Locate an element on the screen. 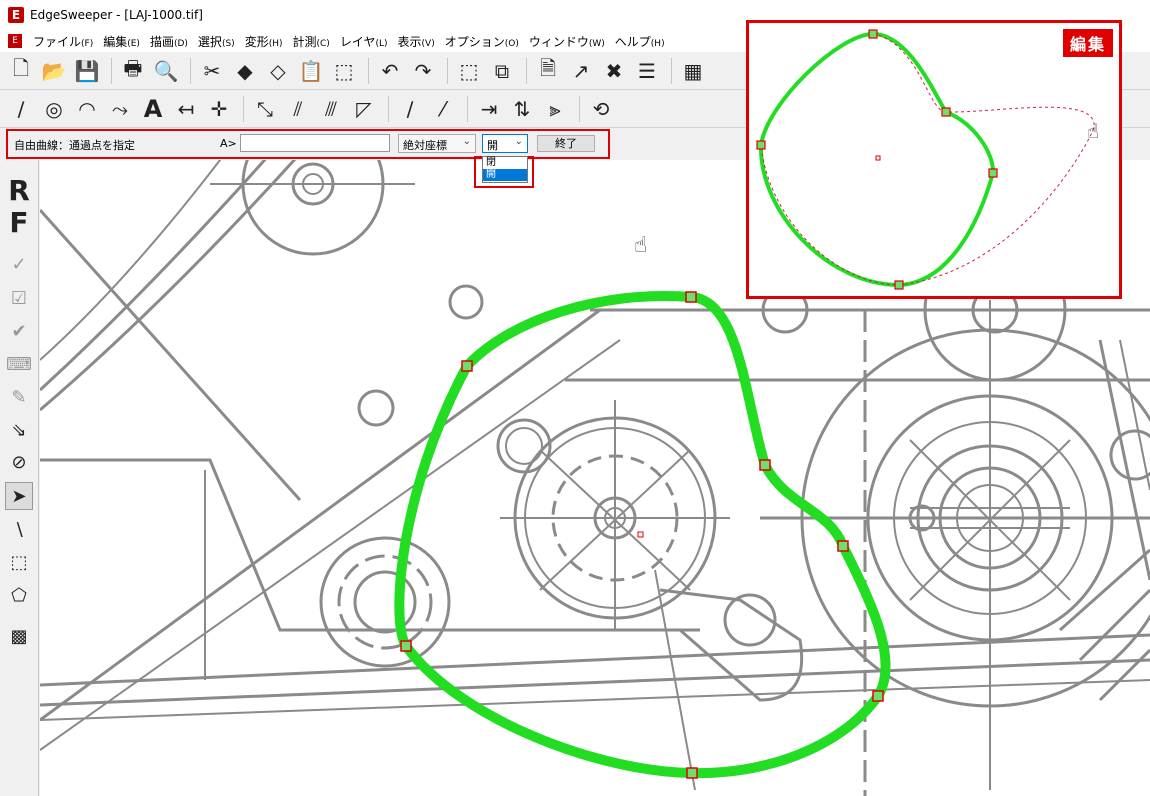  coordinate-mode-select: 絶対座標 ⌄ is located at coordinates (437, 143).